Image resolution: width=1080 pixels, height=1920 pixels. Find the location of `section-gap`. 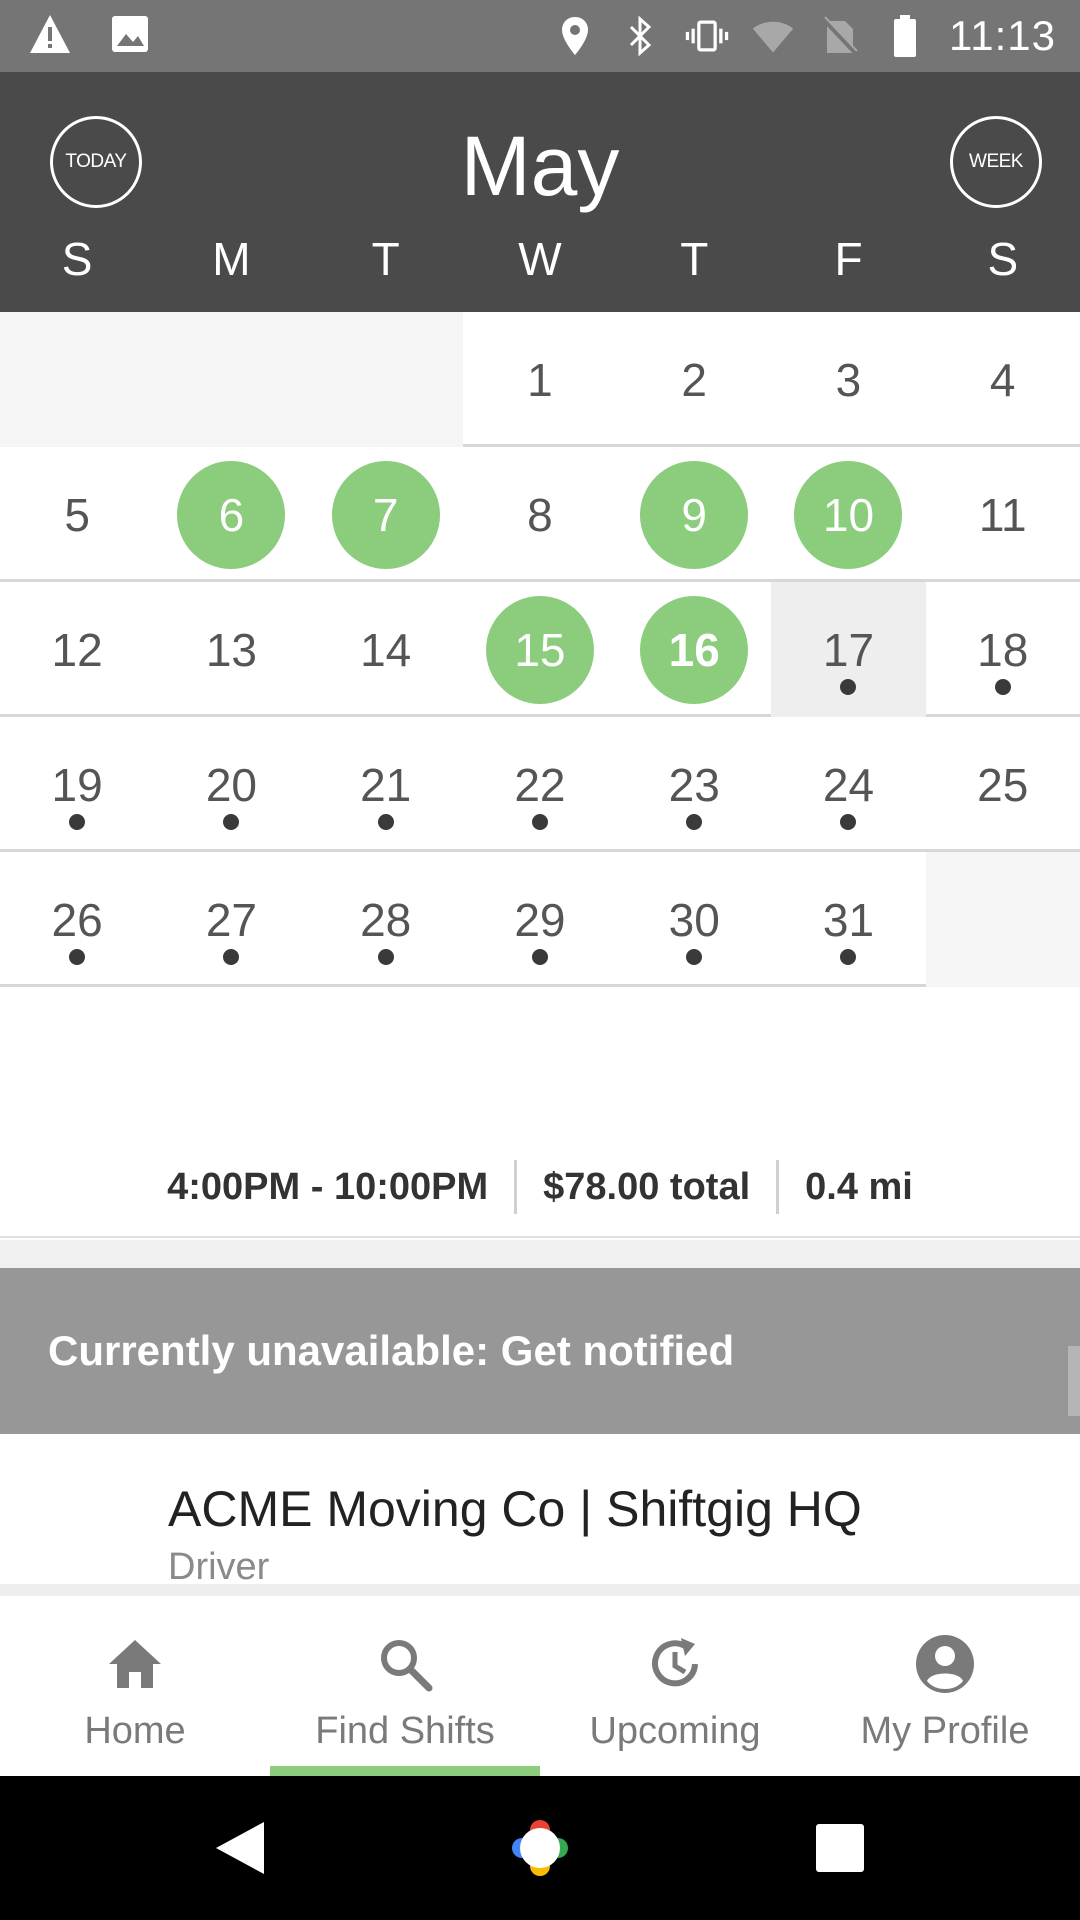

section-gap is located at coordinates (540, 1254).